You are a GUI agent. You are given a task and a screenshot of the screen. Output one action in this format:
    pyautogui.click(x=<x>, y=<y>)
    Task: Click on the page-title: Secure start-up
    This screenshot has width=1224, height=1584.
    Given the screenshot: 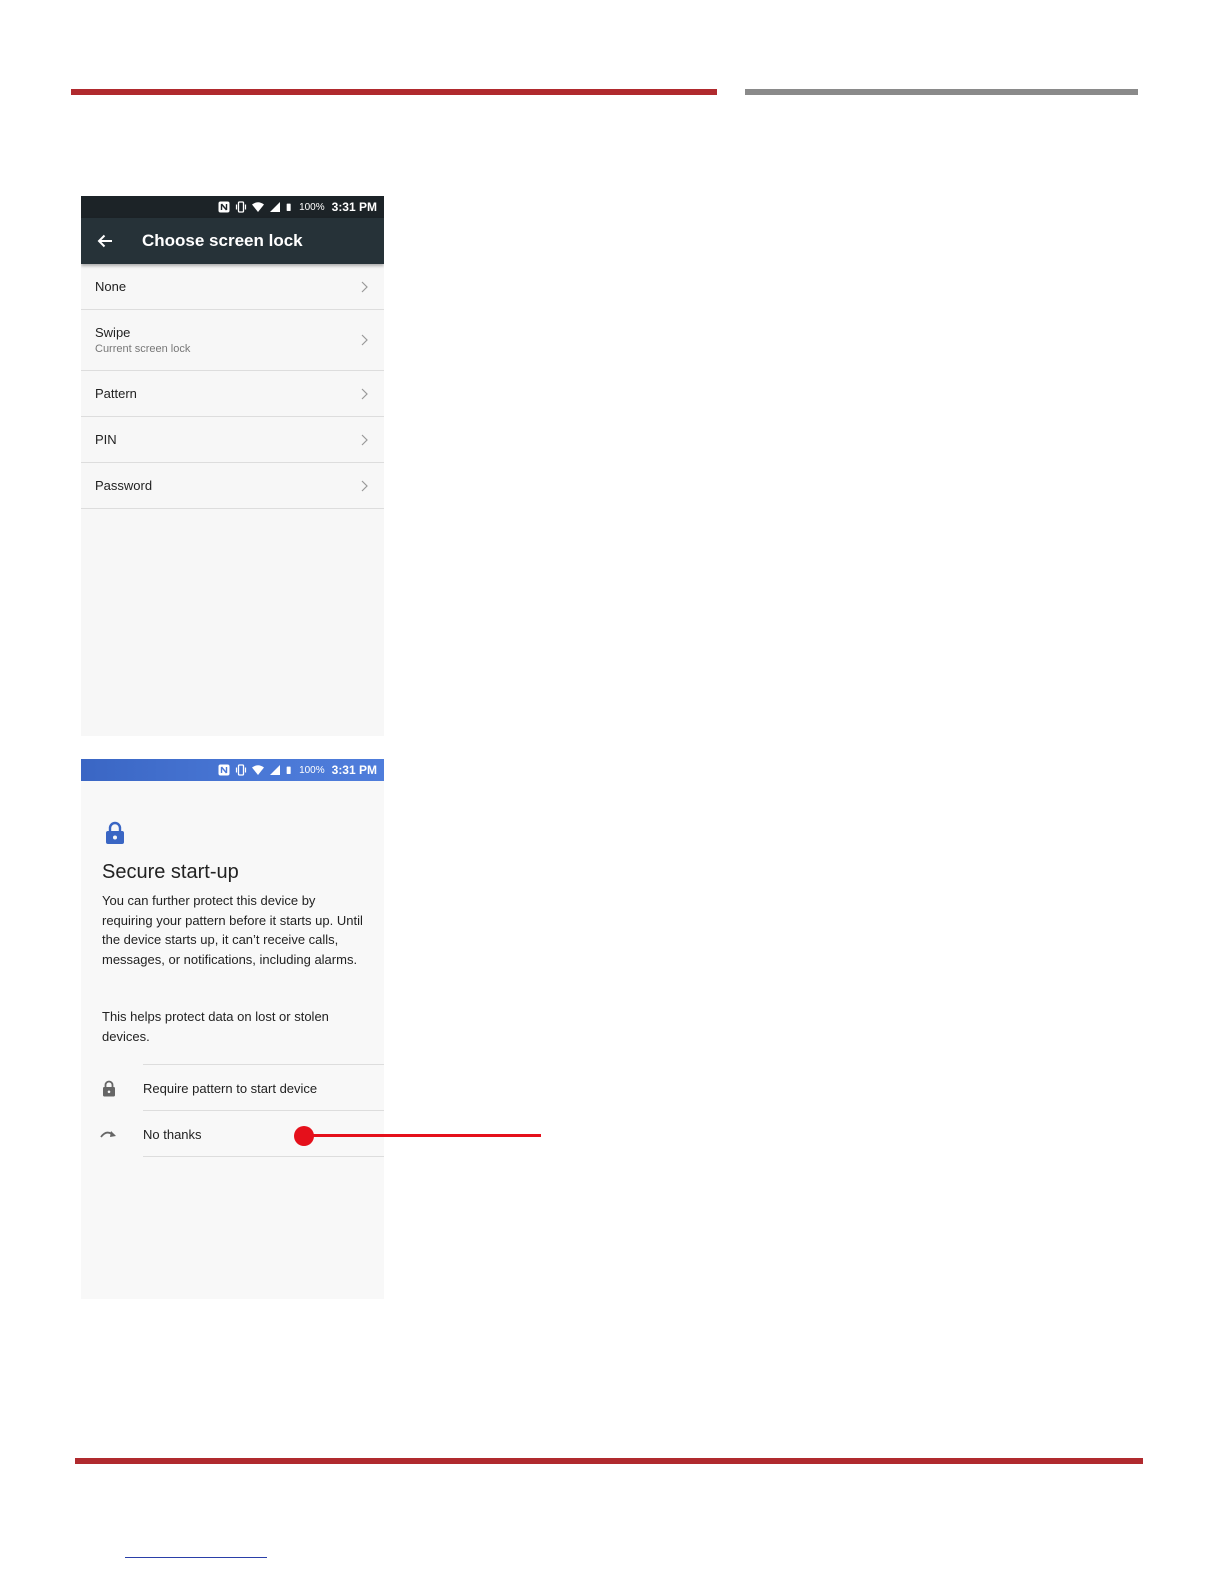 What is the action you would take?
    pyautogui.click(x=170, y=872)
    